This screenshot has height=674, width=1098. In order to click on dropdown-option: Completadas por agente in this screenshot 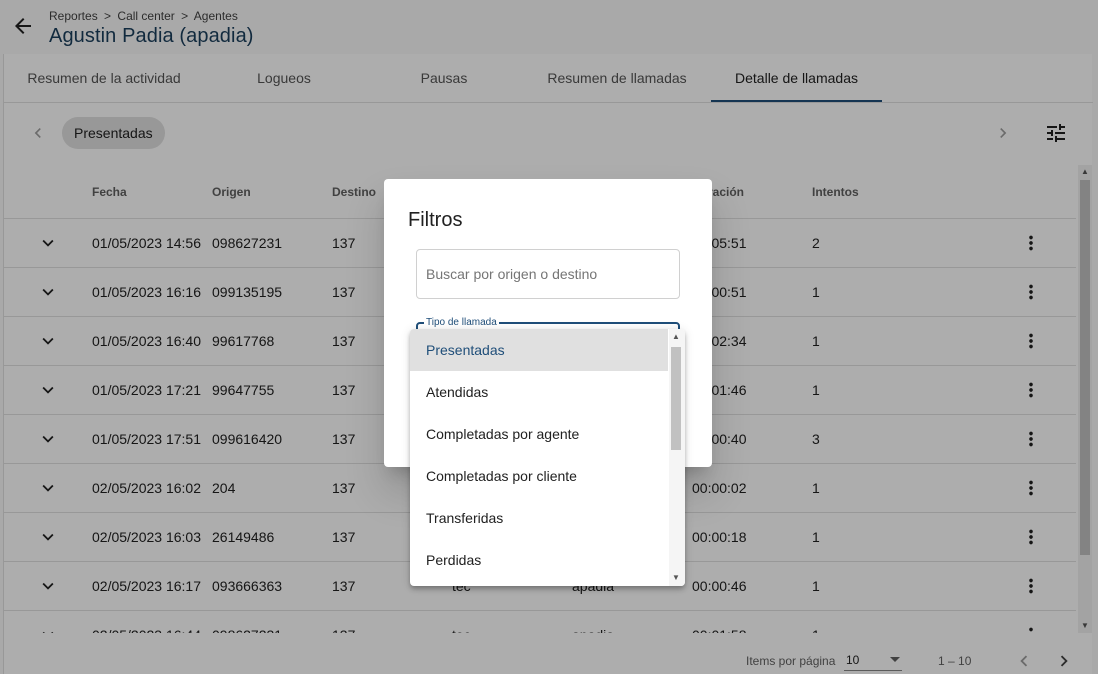, I will do `click(539, 434)`.